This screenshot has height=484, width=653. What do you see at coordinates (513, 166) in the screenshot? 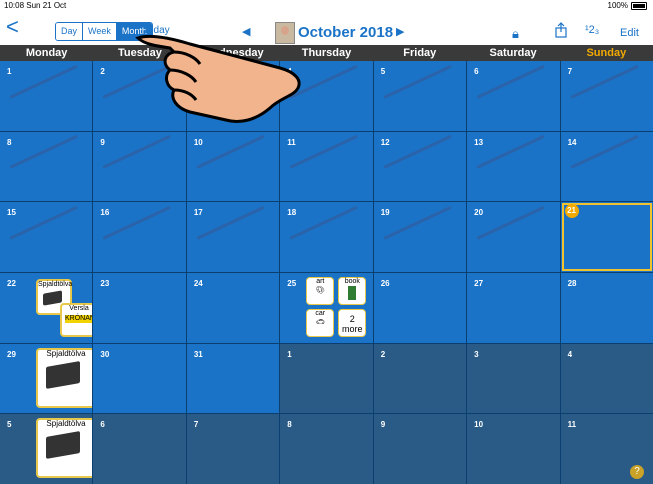
I see `day-cell: 13` at bounding box center [513, 166].